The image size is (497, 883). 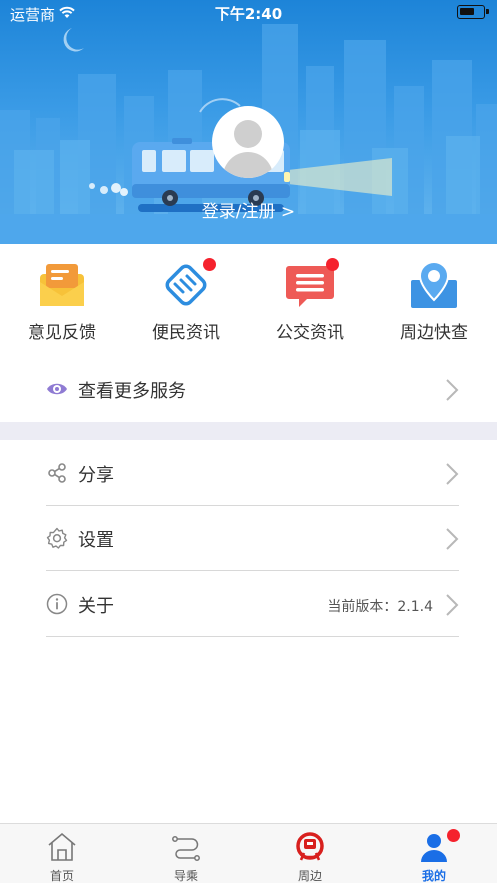 What do you see at coordinates (248, 165) in the screenshot?
I see `avatar-placeholder-body` at bounding box center [248, 165].